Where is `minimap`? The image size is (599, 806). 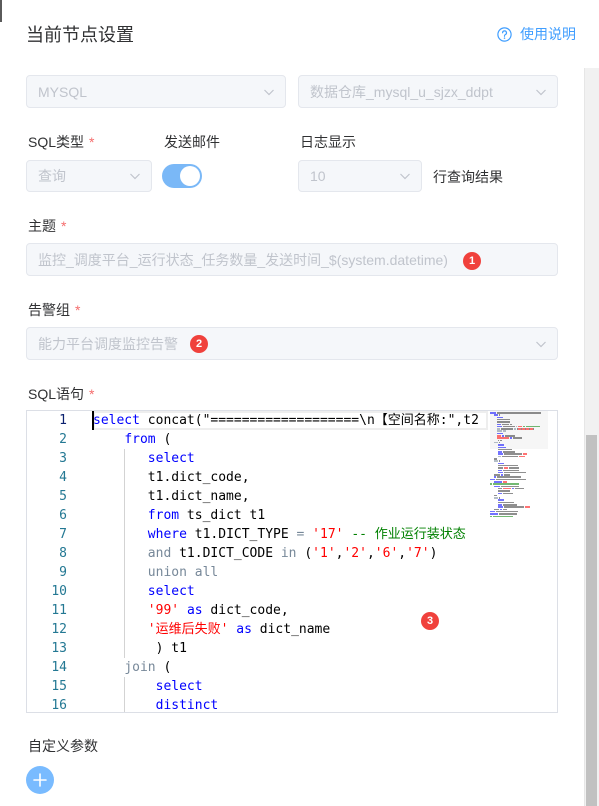
minimap is located at coordinates (519, 561).